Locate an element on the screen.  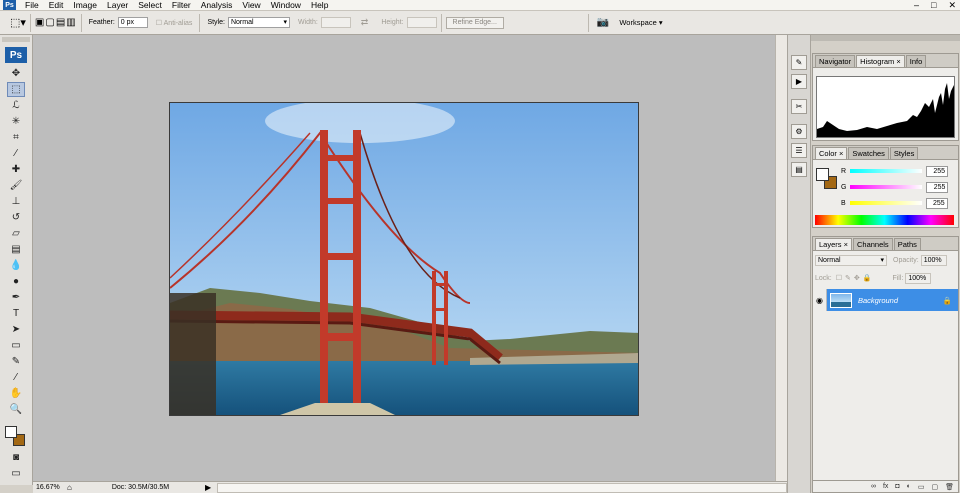
tab-channels: Channels is located at coordinates (872, 244).